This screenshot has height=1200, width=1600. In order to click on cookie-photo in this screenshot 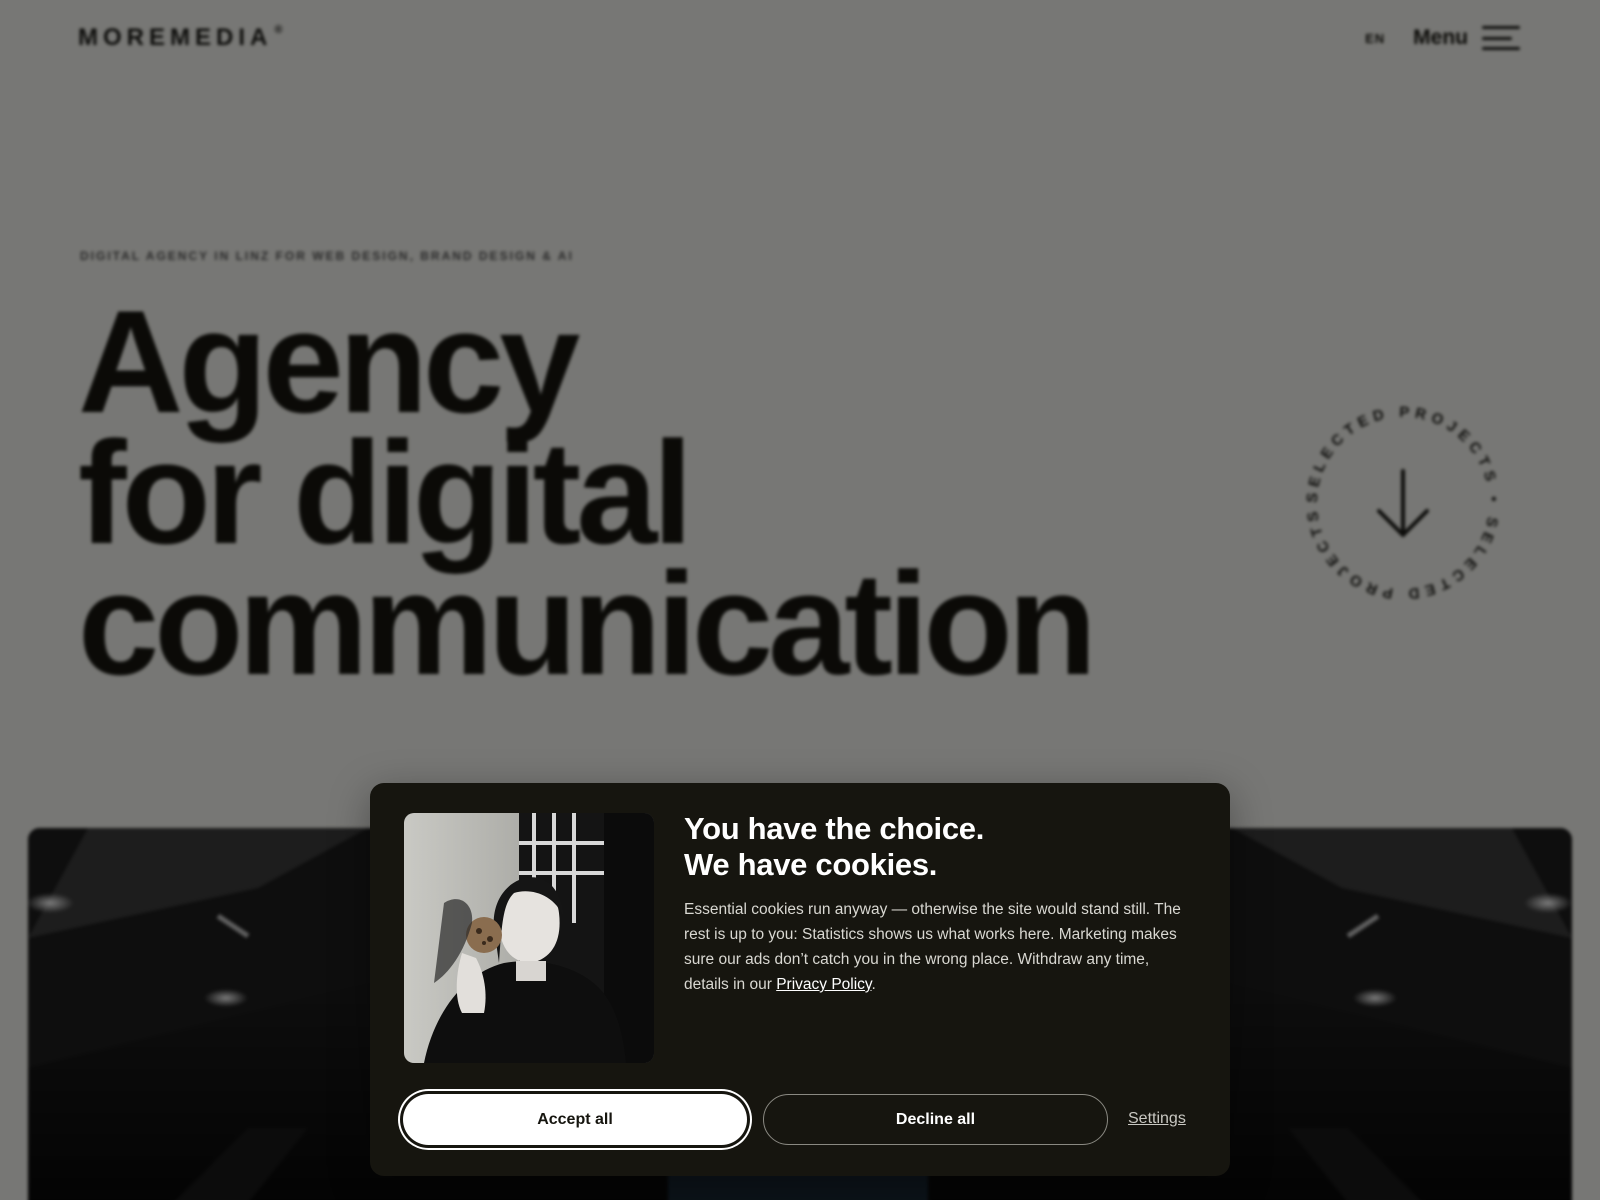, I will do `click(529, 938)`.